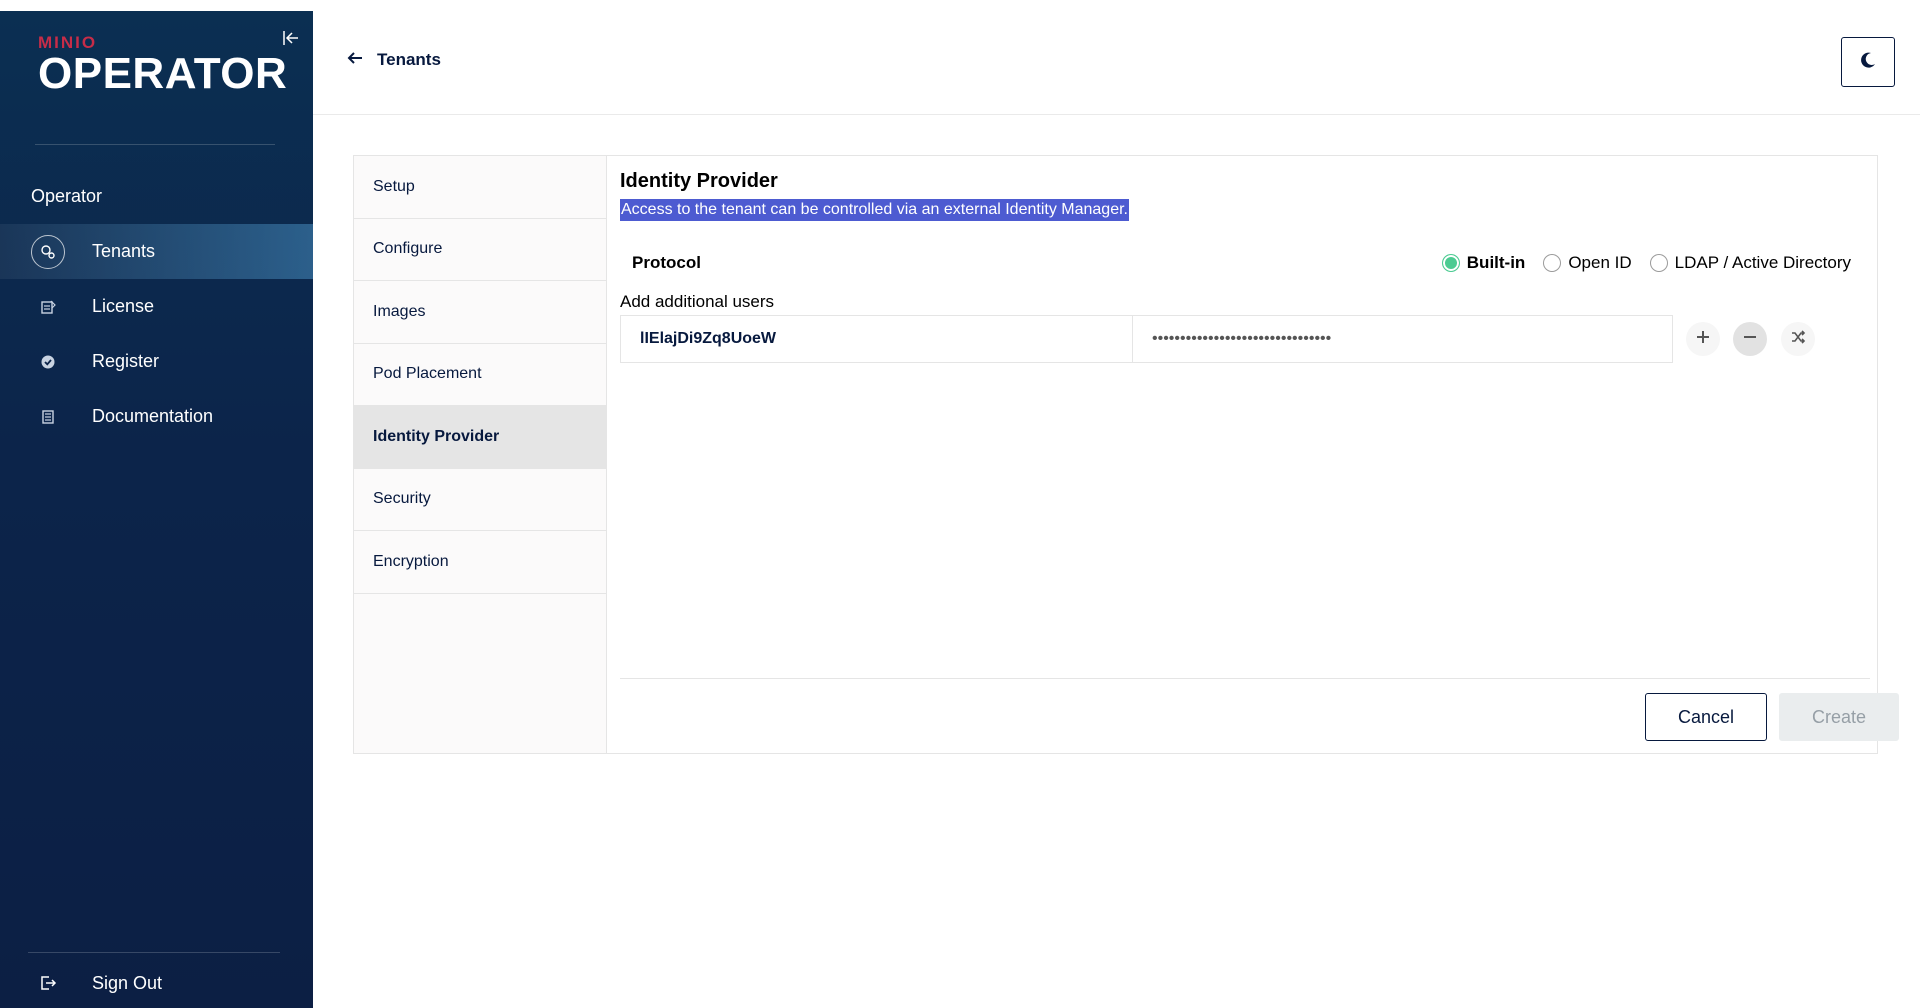  What do you see at coordinates (409, 59) in the screenshot?
I see `breadcrumb: Tenants` at bounding box center [409, 59].